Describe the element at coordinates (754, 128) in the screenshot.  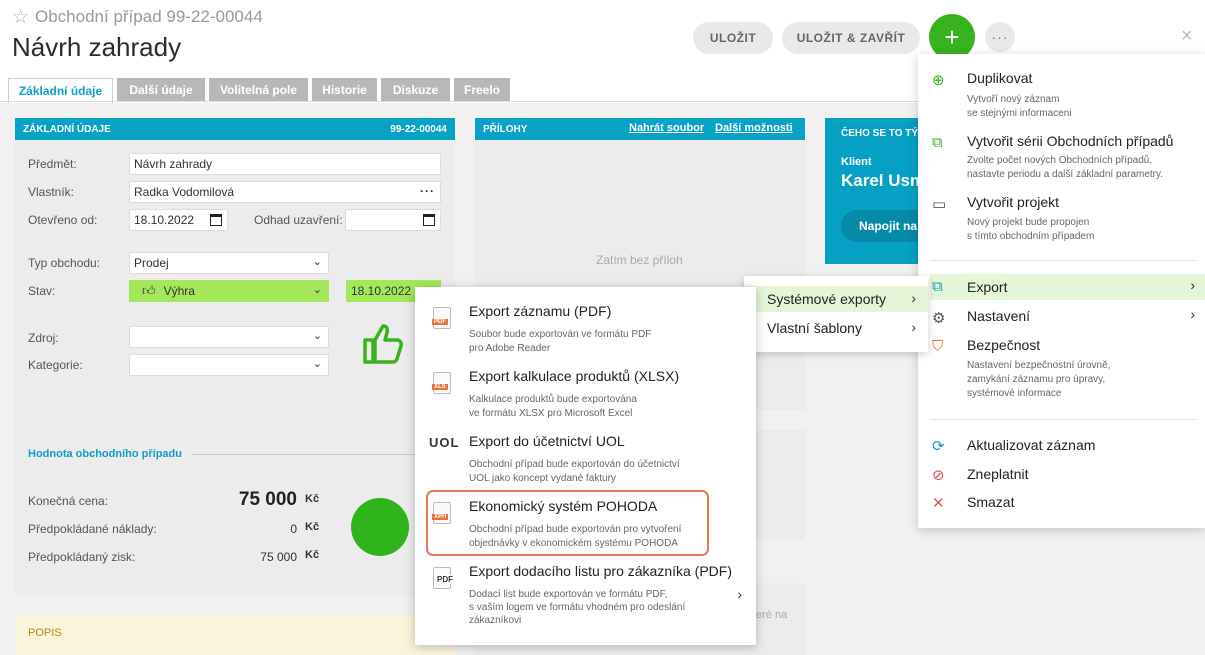
I see `more-options-link: Další možnosti` at that location.